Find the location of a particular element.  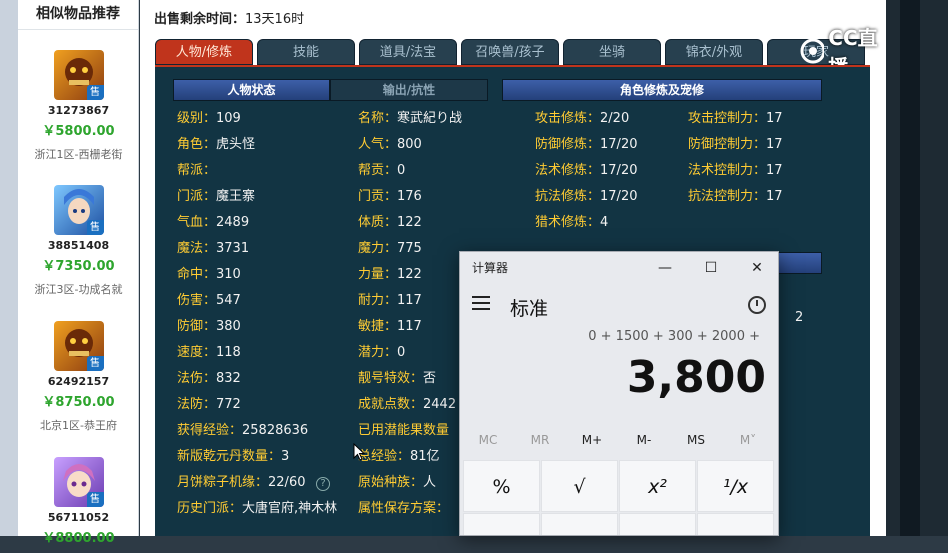

stat-label: 名称： is located at coordinates (378, 118).